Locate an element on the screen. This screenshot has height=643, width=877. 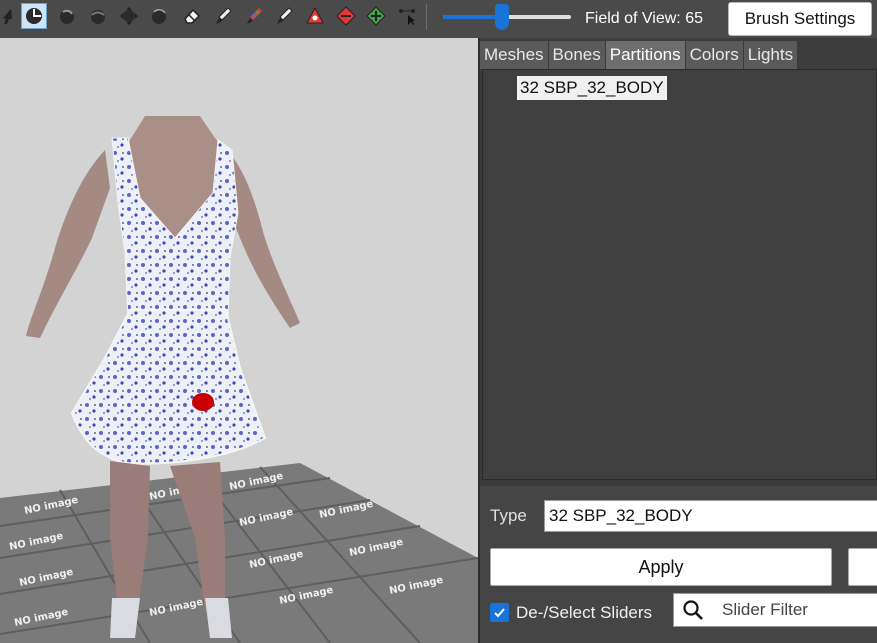
tab-bar: Meshes Bones Partitions Colors Lights is located at coordinates (639, 55).